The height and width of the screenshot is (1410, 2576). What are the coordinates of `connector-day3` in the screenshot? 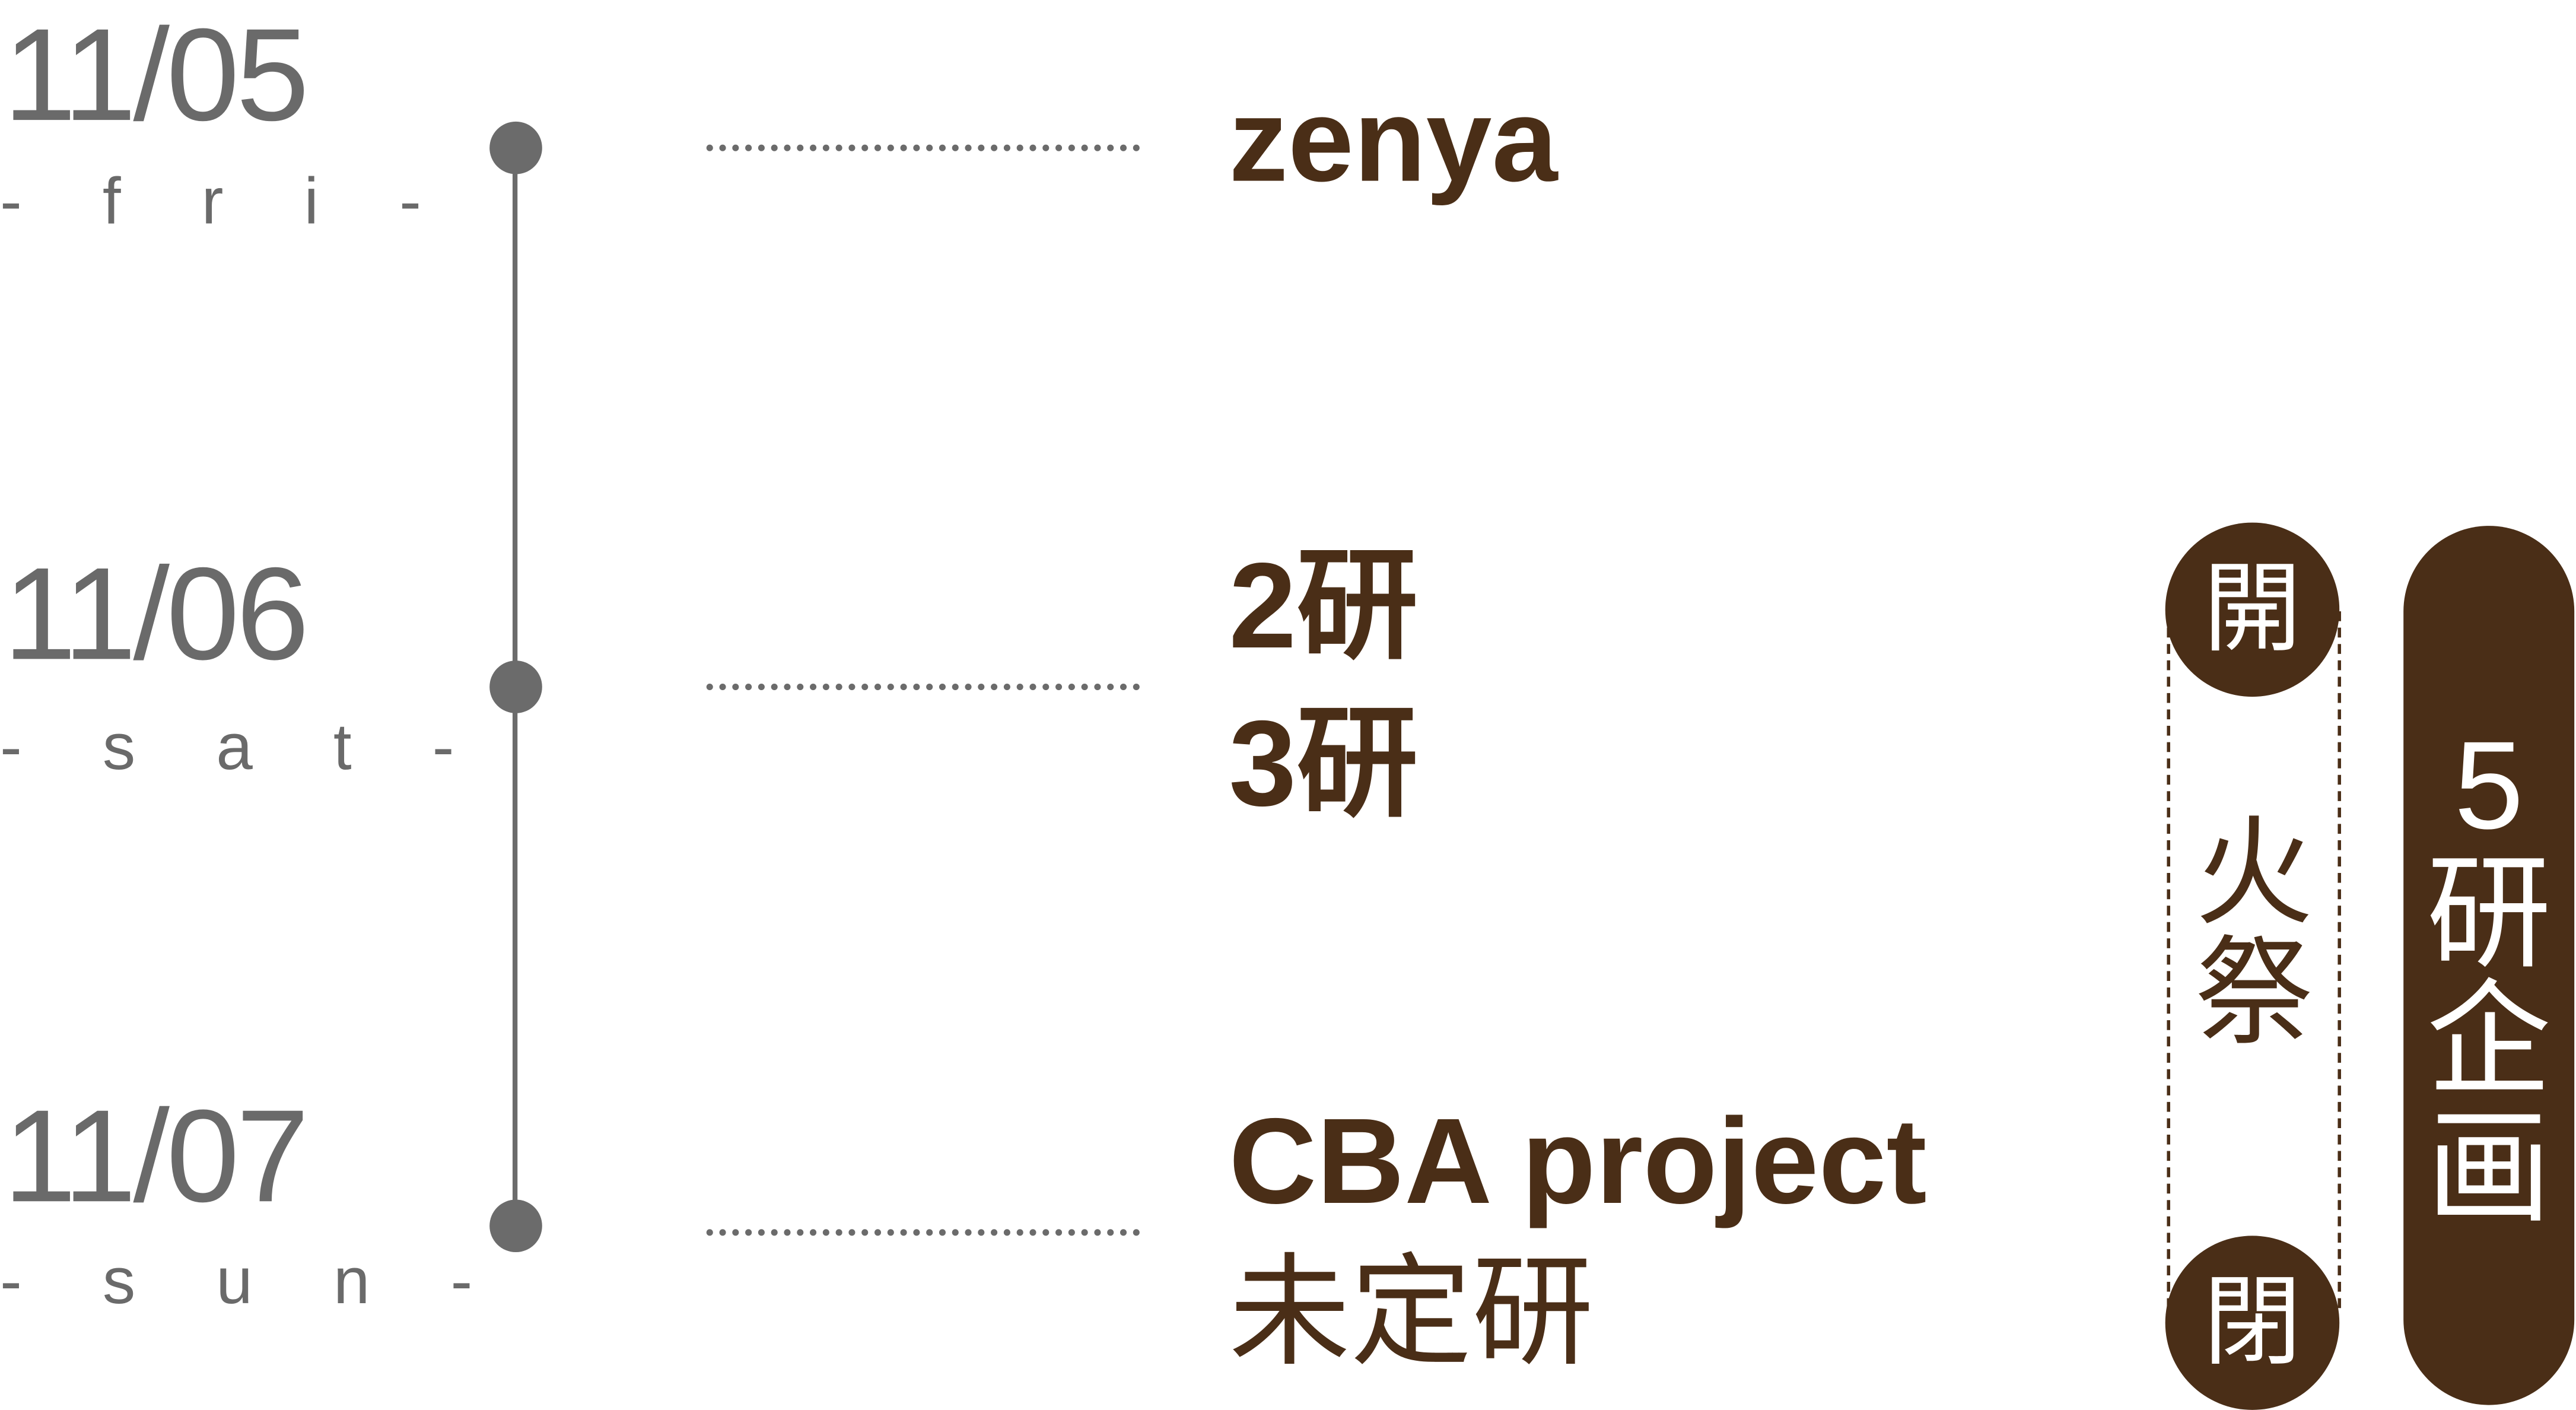 It's located at (923, 1232).